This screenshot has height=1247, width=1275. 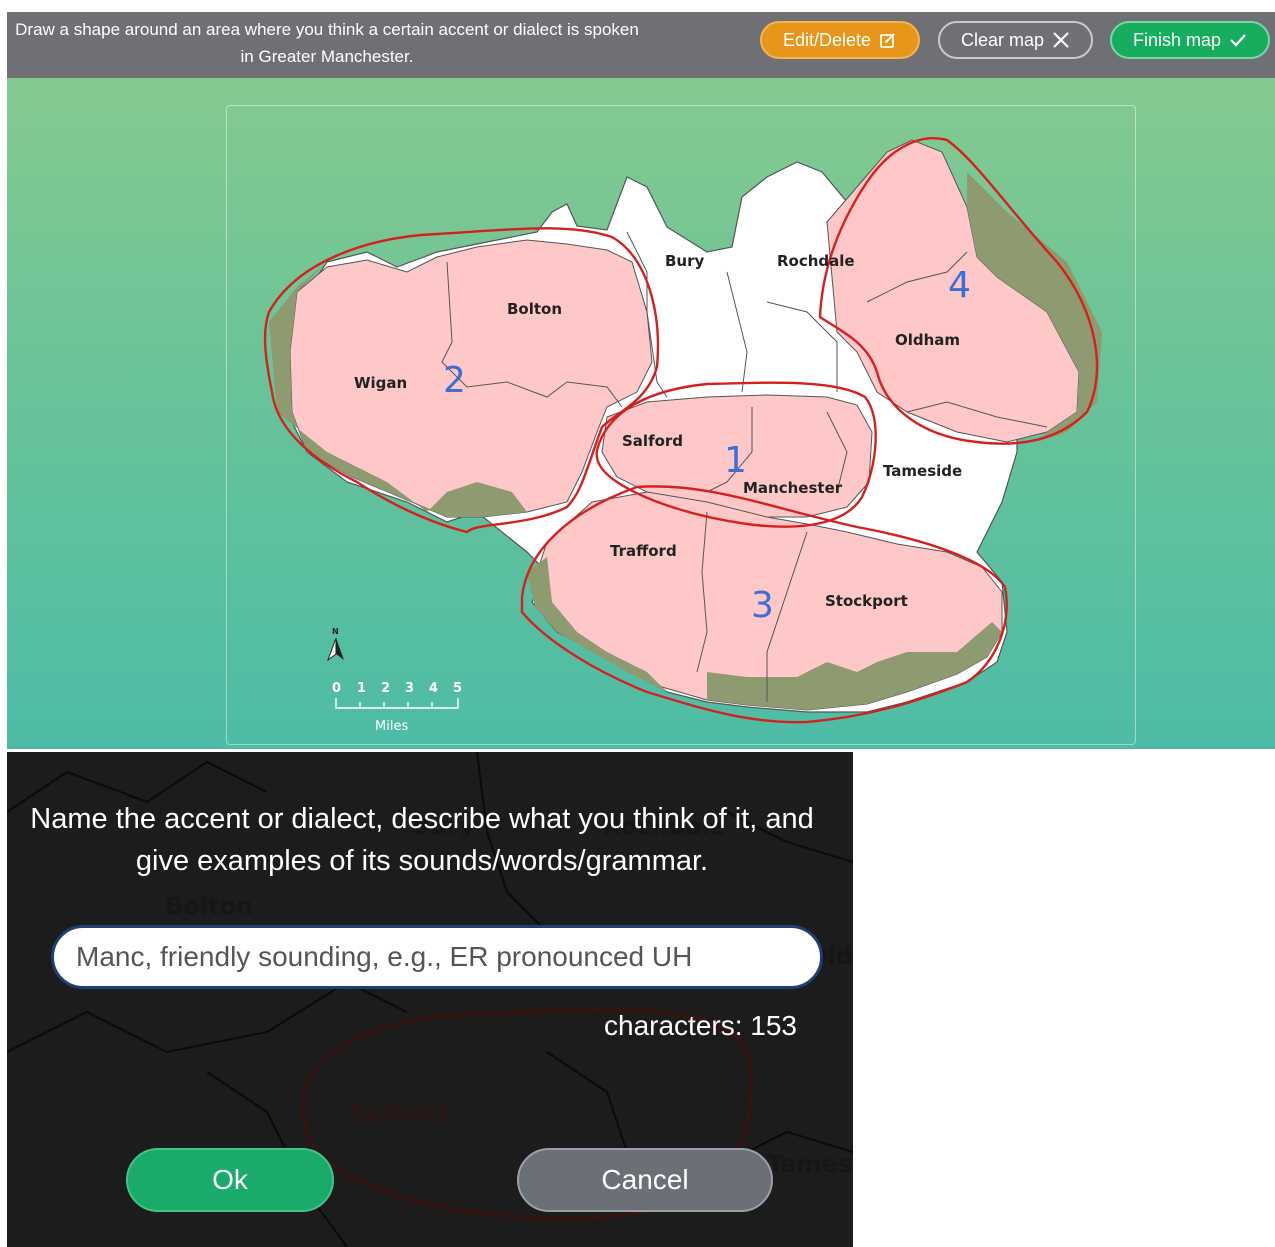 I want to click on shape-number-3: 3, so click(x=762, y=605).